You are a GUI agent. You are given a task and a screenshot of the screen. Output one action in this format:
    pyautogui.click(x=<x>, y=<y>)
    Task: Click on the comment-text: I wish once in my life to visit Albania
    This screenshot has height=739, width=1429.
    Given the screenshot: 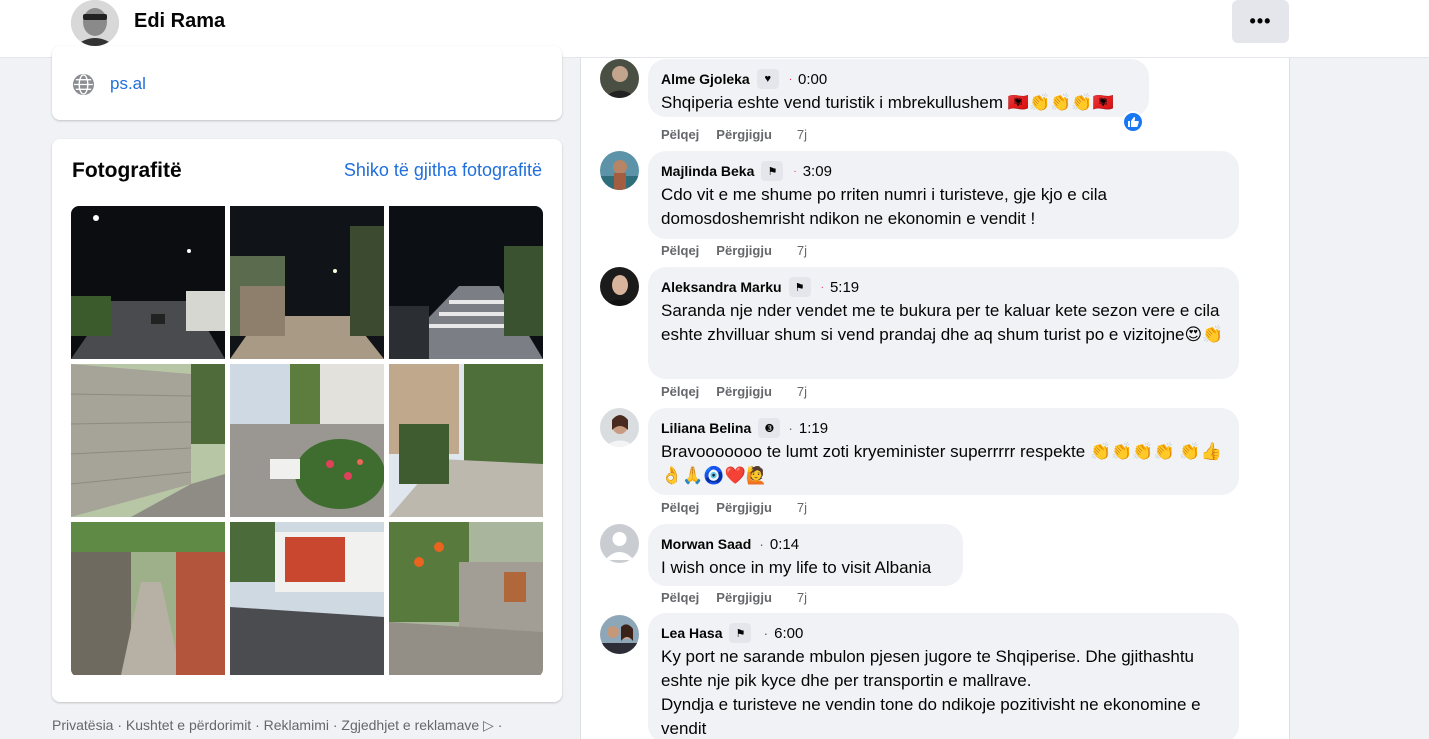 What is the action you would take?
    pyautogui.click(x=796, y=567)
    